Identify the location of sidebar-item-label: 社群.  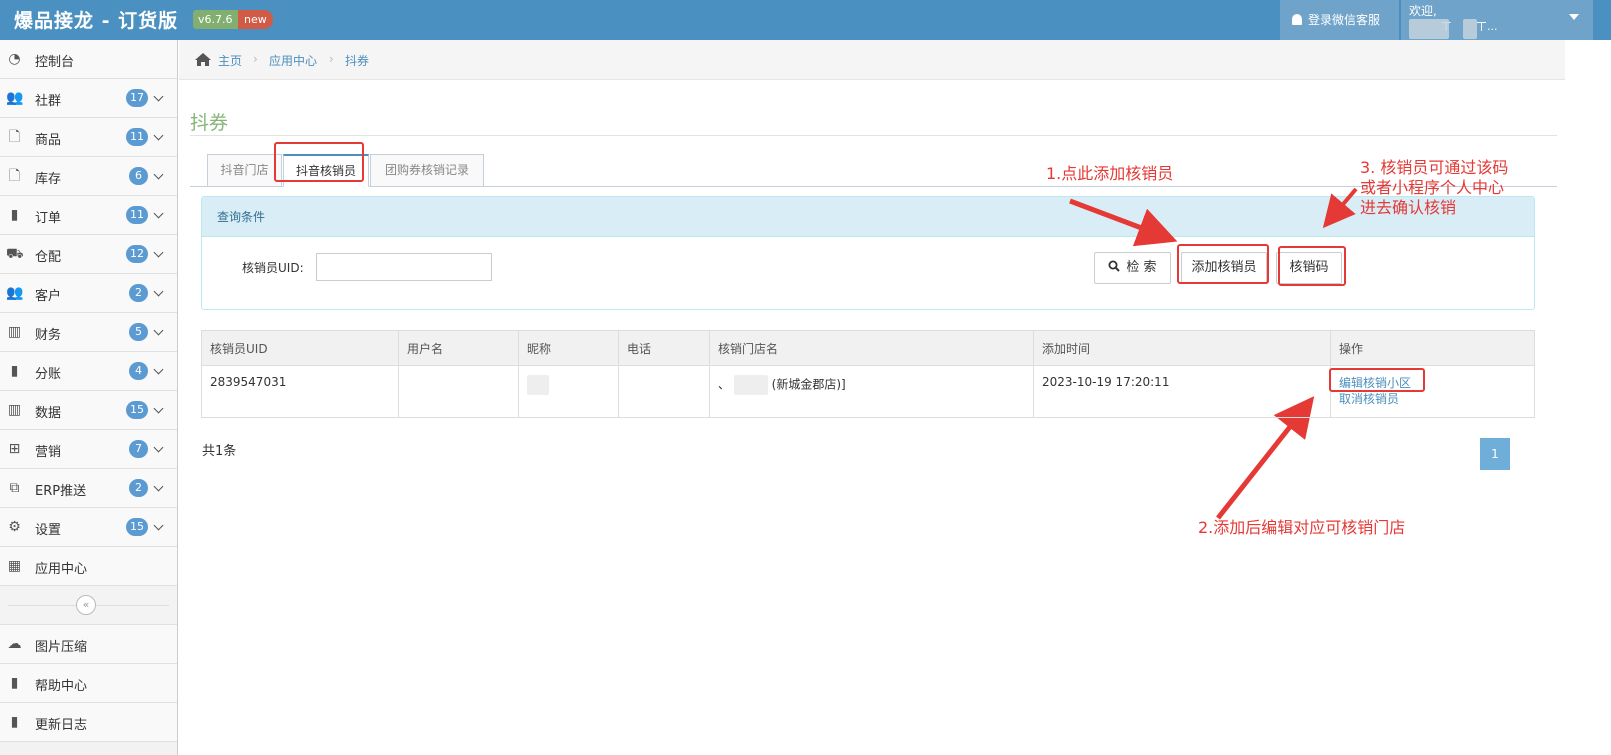
(48, 101).